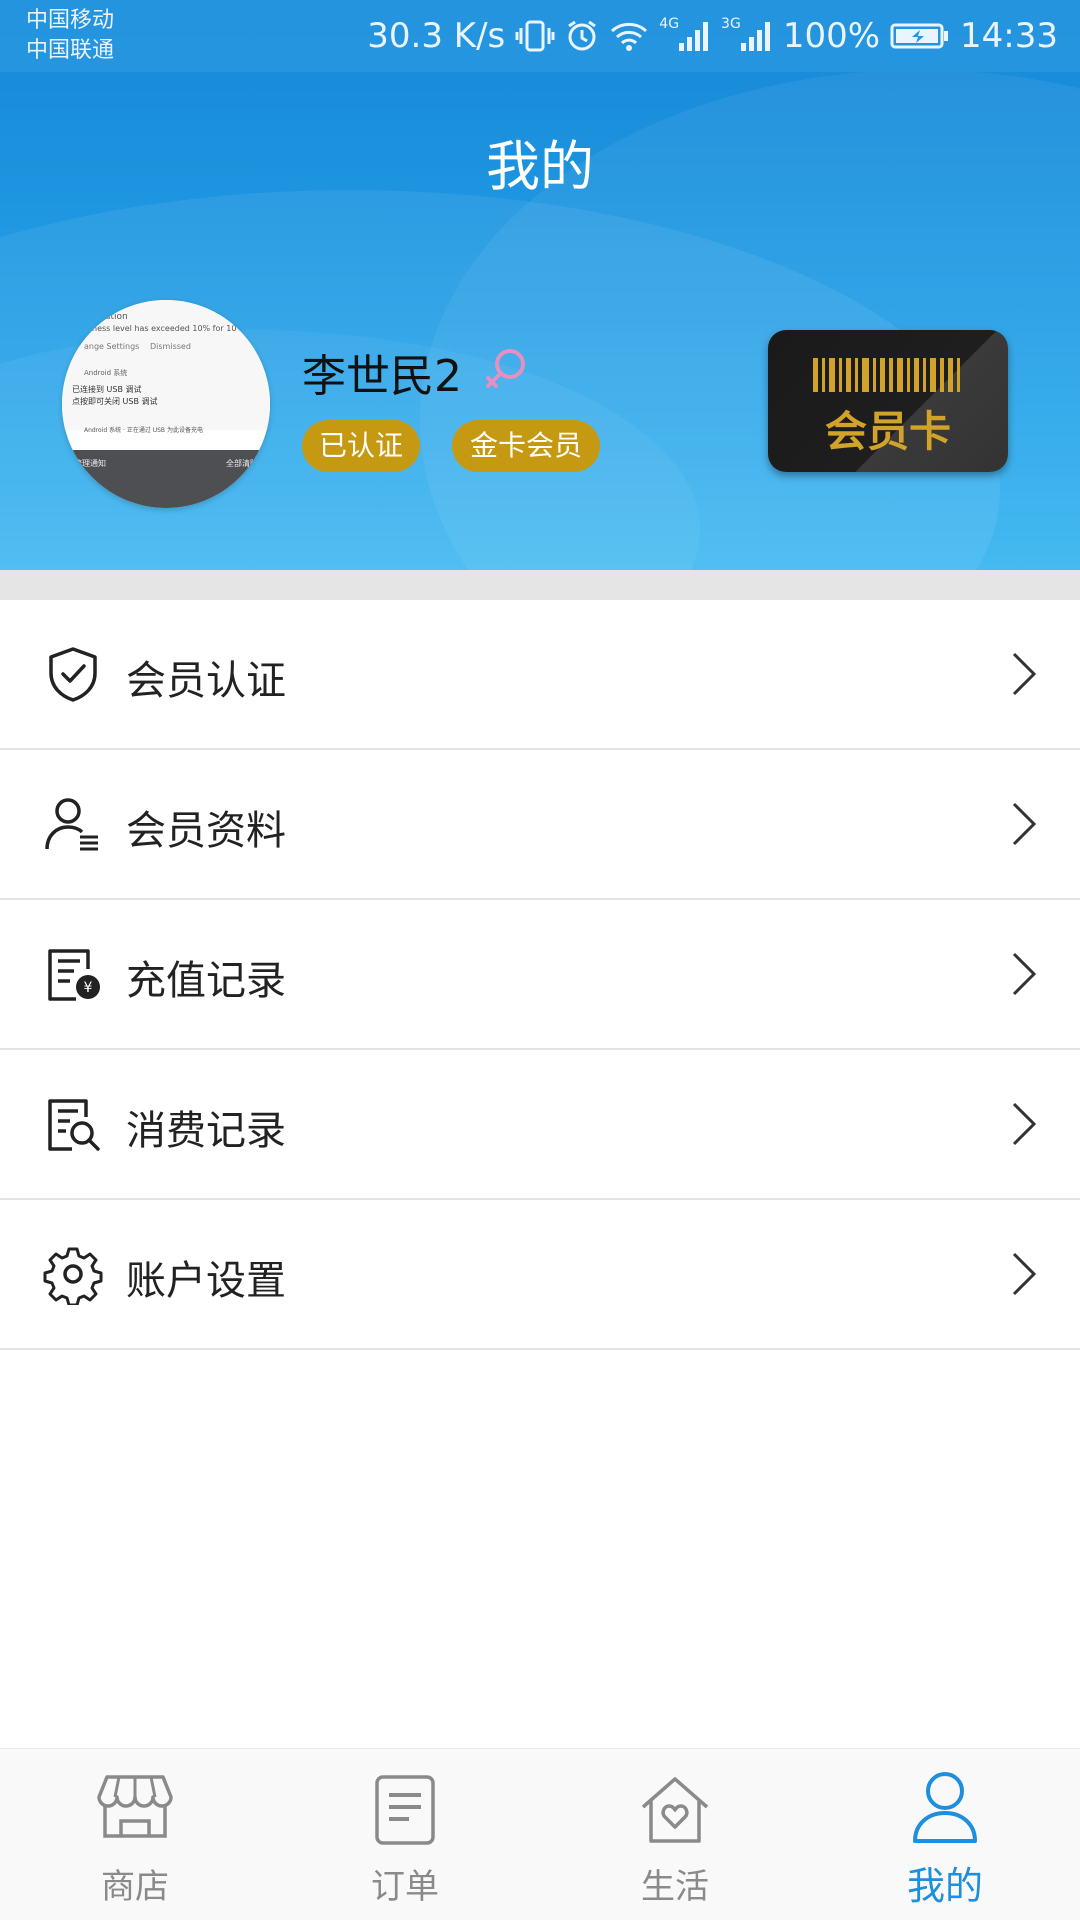  I want to click on menu-item-member-verification: 会员认证, so click(540, 675).